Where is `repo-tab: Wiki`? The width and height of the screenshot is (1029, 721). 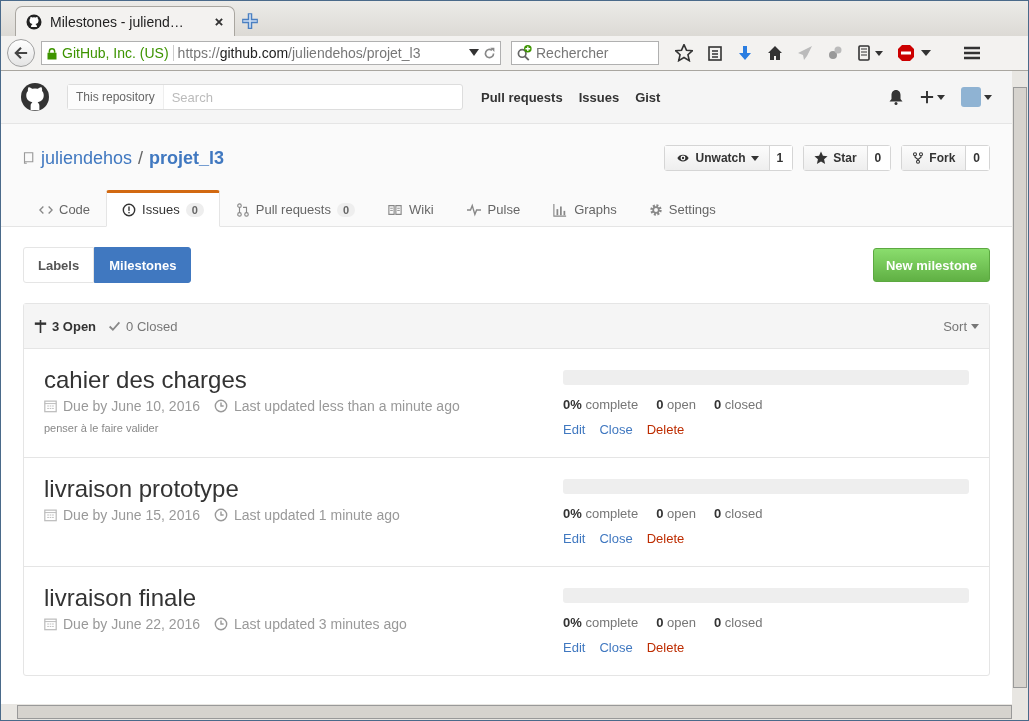
repo-tab: Wiki is located at coordinates (410, 208).